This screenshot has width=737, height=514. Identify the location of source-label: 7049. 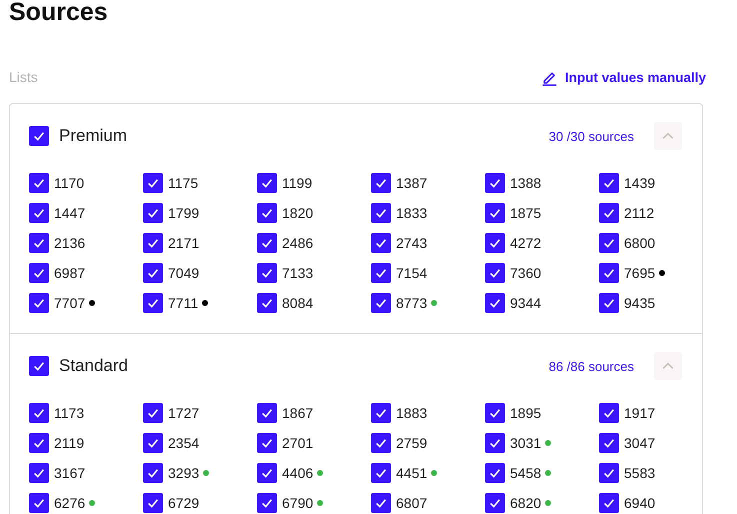
(184, 273).